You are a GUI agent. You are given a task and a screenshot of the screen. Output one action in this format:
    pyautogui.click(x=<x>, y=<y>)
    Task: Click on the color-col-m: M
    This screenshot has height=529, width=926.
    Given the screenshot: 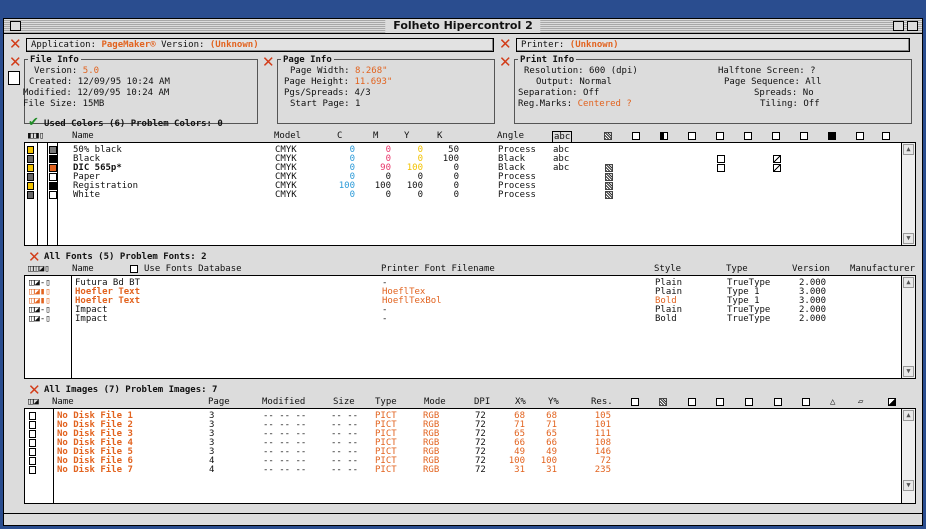 What is the action you would take?
    pyautogui.click(x=375, y=136)
    